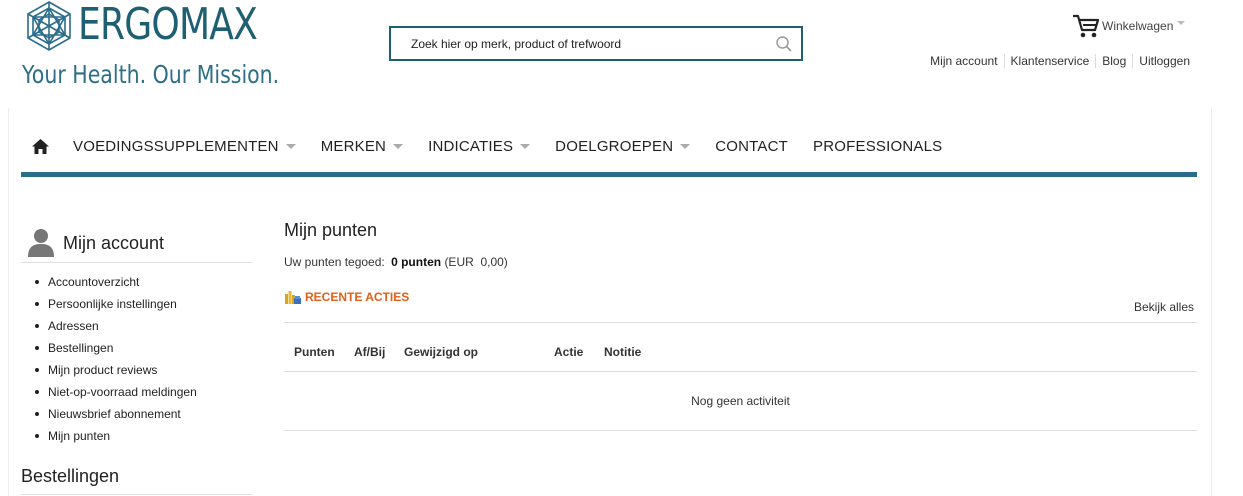 Image resolution: width=1243 pixels, height=496 pixels. I want to click on coins-icon, so click(293, 297).